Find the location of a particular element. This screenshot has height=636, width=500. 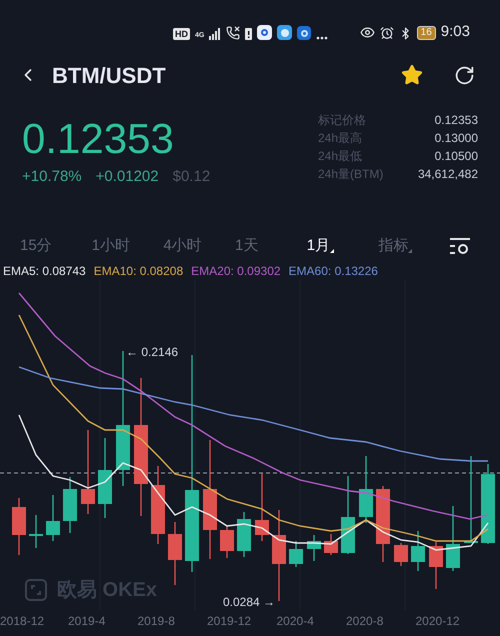

ema-legend: EMA60: 0.13226 is located at coordinates (333, 271).